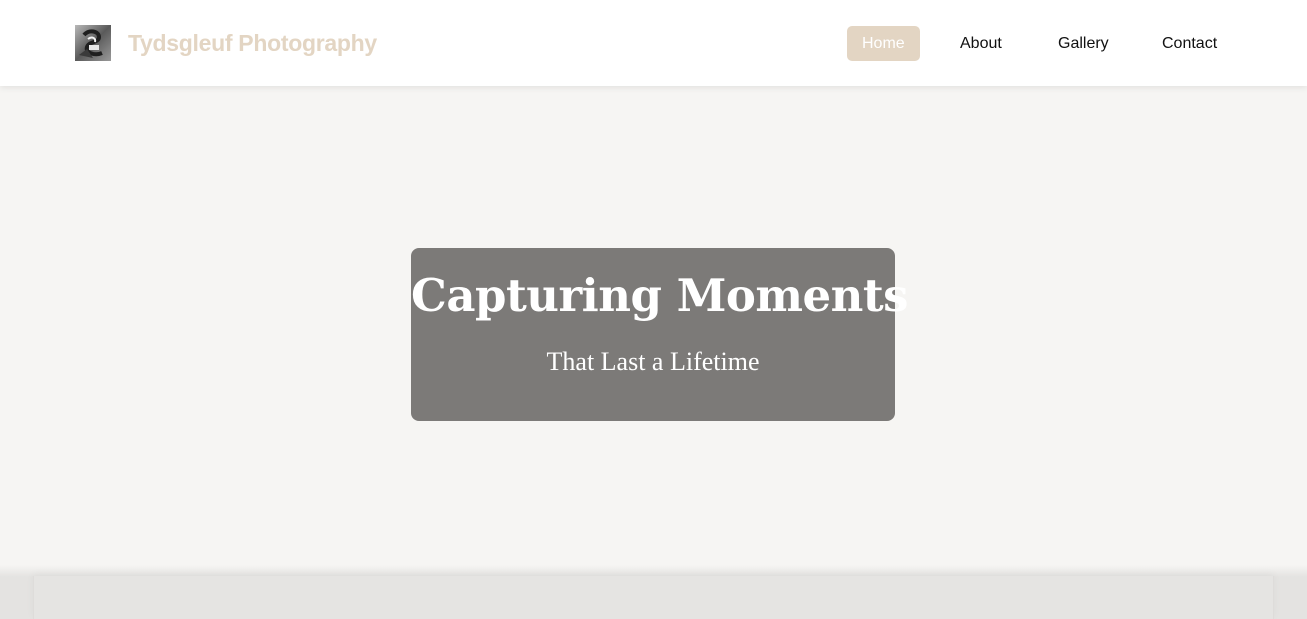 This screenshot has width=1307, height=619. What do you see at coordinates (660, 334) in the screenshot?
I see `hero-card: Capturing Moments That Last a Lifetime` at bounding box center [660, 334].